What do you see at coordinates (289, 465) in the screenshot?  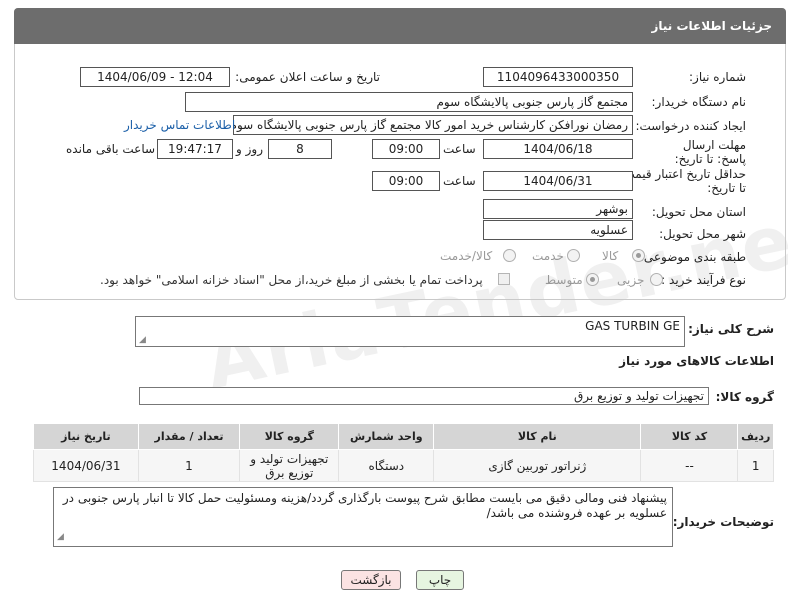 I see `cell-group: تجهیزات تولید و توزیع برق` at bounding box center [289, 465].